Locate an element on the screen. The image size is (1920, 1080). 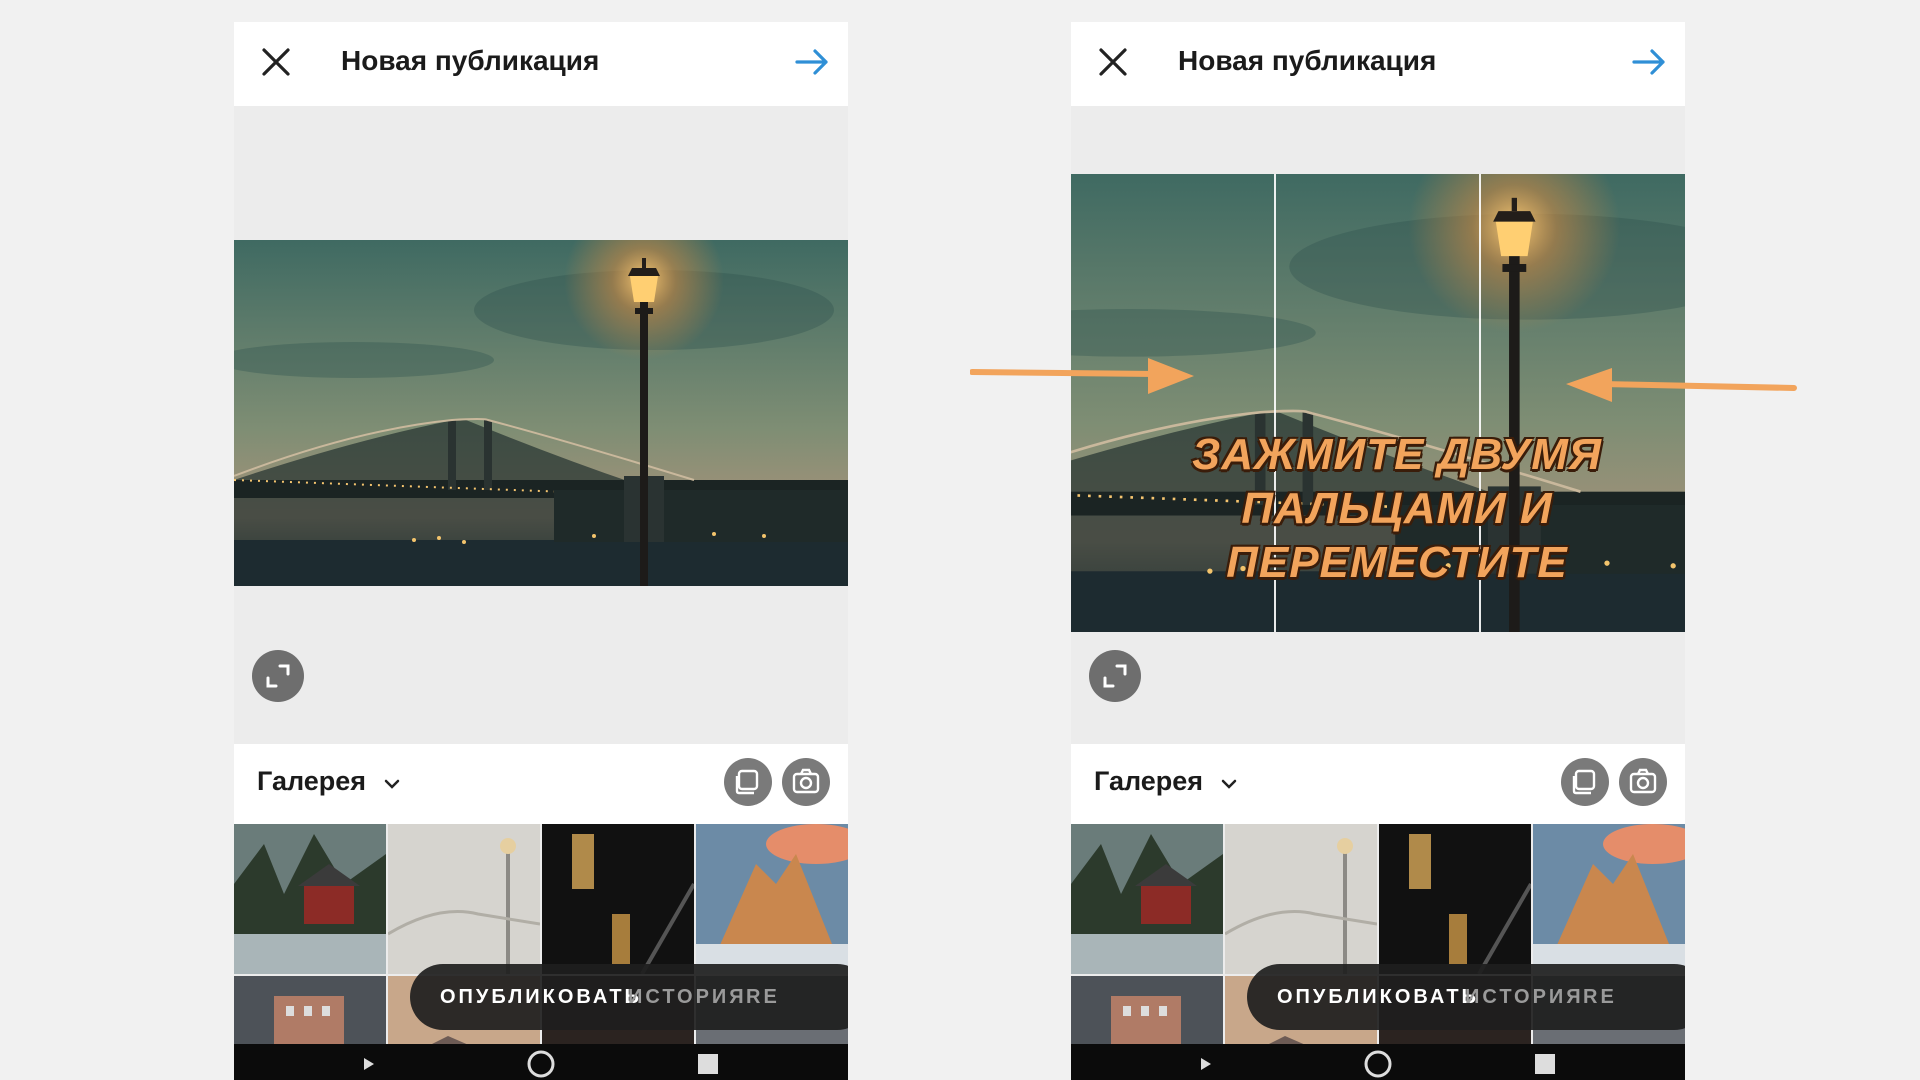
arrow-right-annotation-icon is located at coordinates (1082, 376).